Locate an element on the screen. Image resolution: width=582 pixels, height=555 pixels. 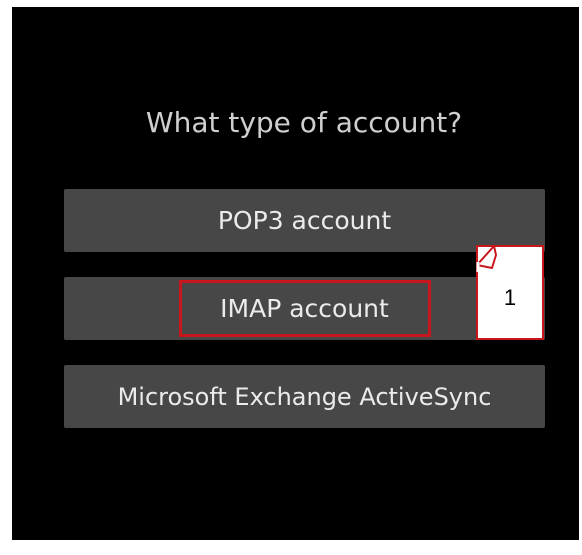
pop3-account-label: POP3 account is located at coordinates (304, 220).